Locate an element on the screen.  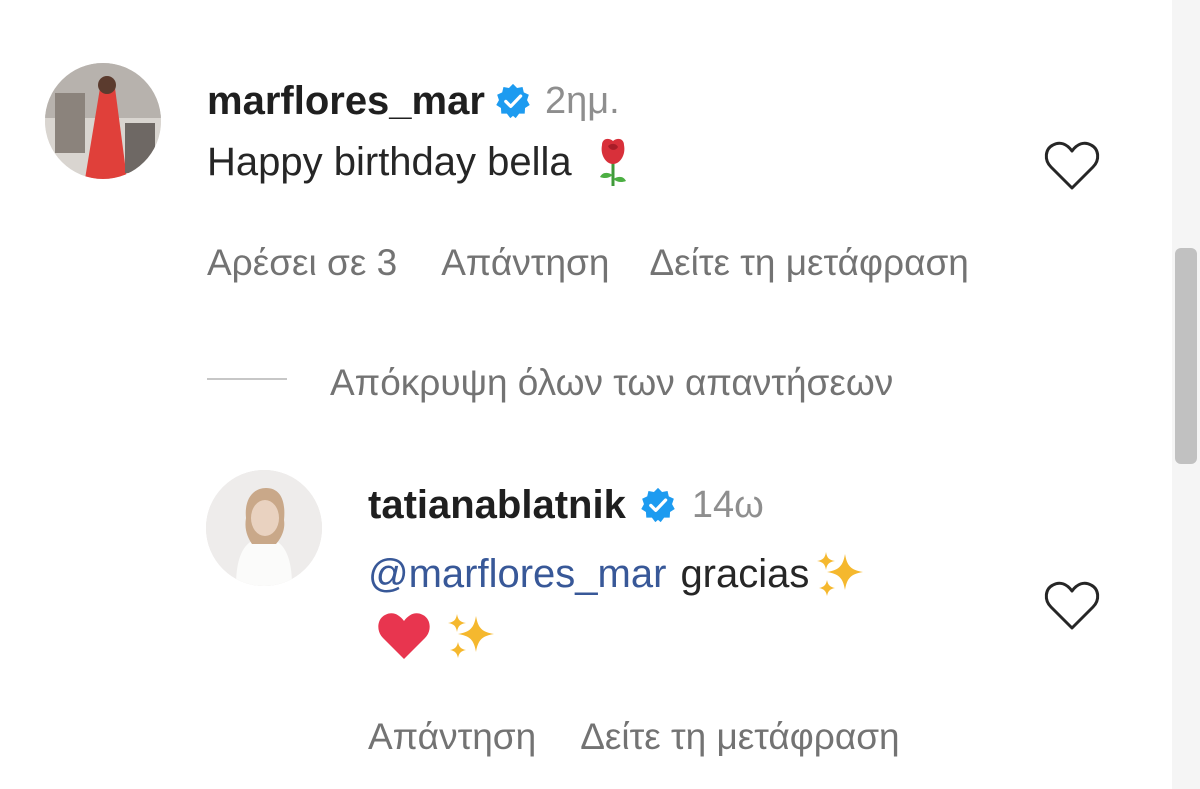
replies-divider is located at coordinates (247, 379).